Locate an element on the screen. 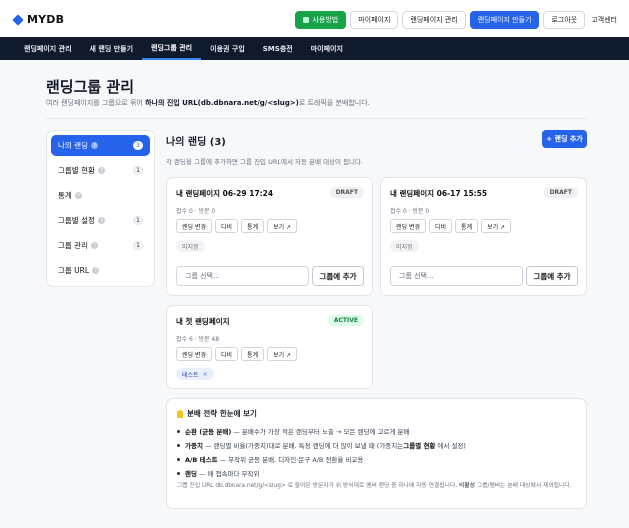 The image size is (629, 528). strategy-name: 순환 (균등 분배) is located at coordinates (208, 432).